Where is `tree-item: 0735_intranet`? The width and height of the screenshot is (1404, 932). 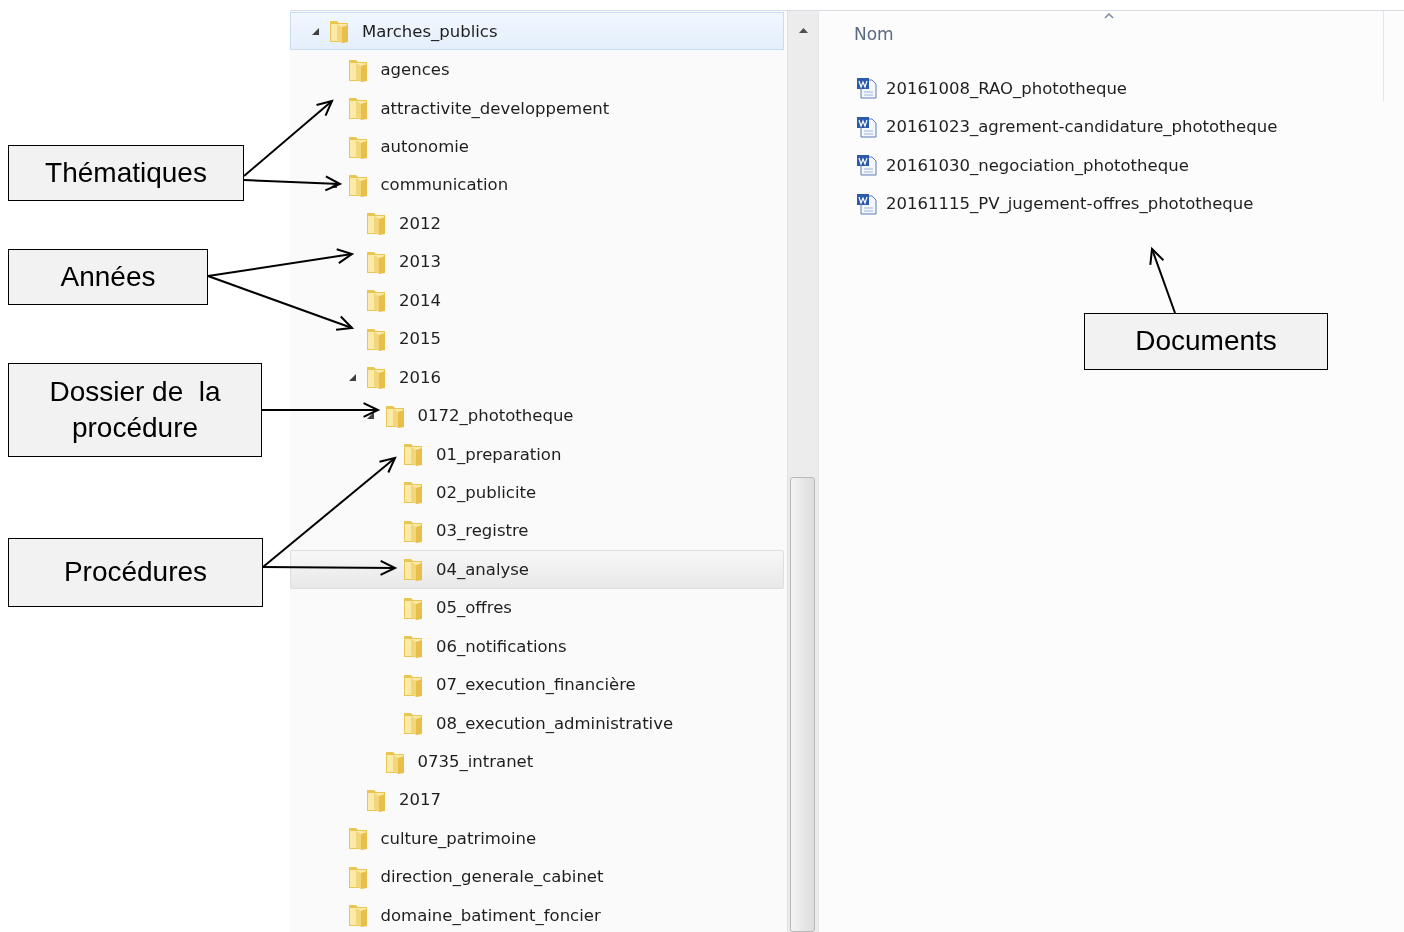 tree-item: 0735_intranet is located at coordinates (537, 761).